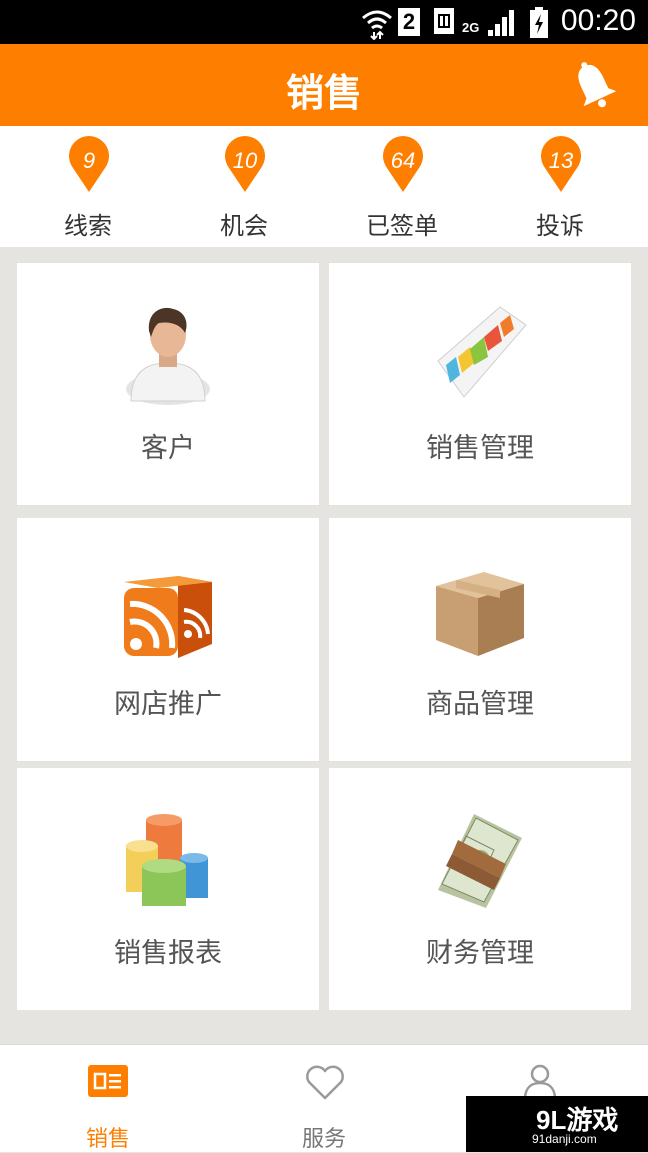 This screenshot has height=1153, width=648. What do you see at coordinates (480, 953) in the screenshot?
I see `module-label: 财务管理` at bounding box center [480, 953].